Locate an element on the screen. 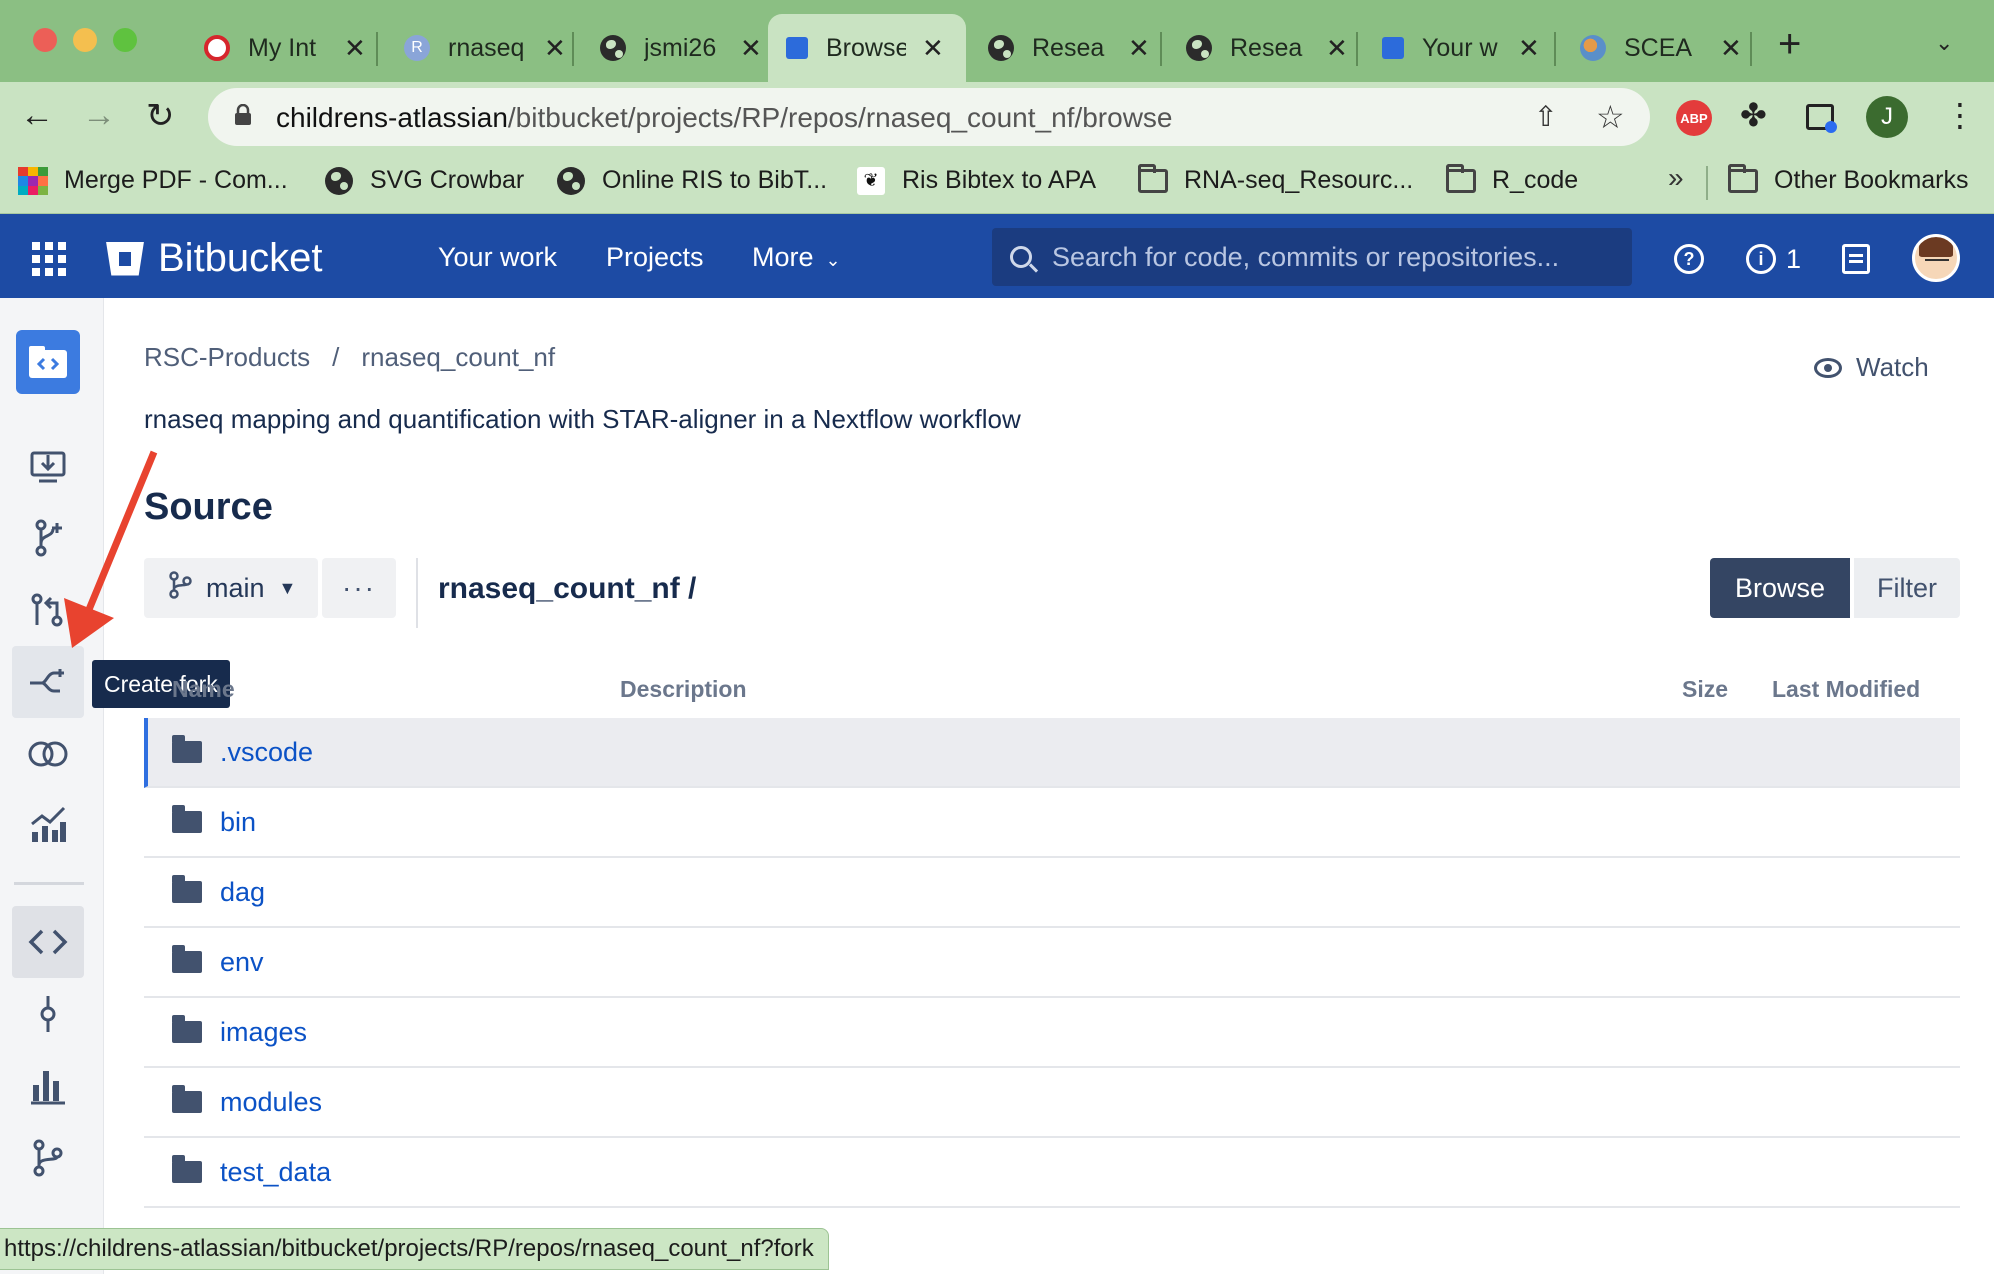 The image size is (1994, 1274). user-avatar is located at coordinates (1936, 258).